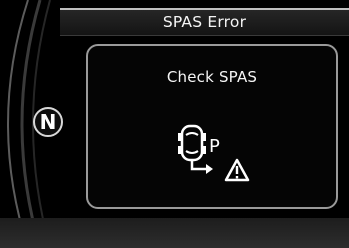 Image resolution: width=349 pixels, height=248 pixels. What do you see at coordinates (214, 146) in the screenshot?
I see `parking-letter: P` at bounding box center [214, 146].